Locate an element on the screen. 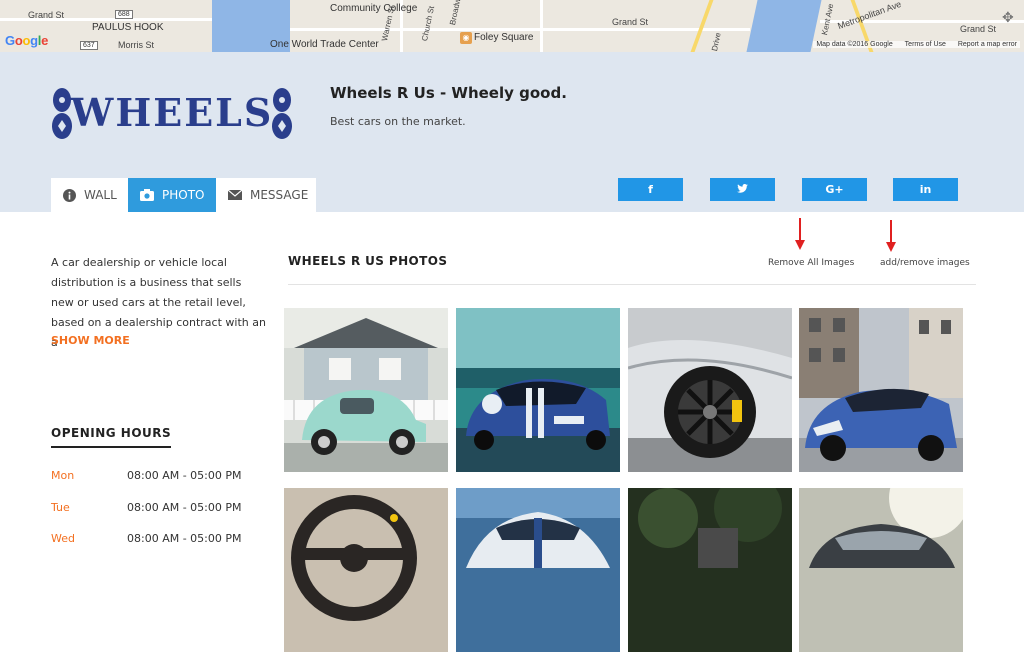  hours-day: Mon is located at coordinates (63, 475).